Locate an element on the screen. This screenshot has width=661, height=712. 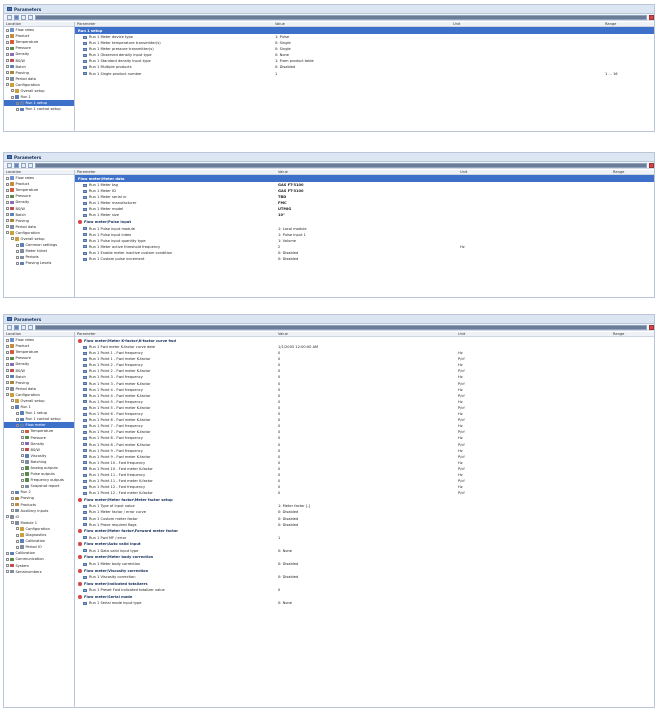
parameter-value: 1: Pulse input 1 is located at coordinates (292, 235).